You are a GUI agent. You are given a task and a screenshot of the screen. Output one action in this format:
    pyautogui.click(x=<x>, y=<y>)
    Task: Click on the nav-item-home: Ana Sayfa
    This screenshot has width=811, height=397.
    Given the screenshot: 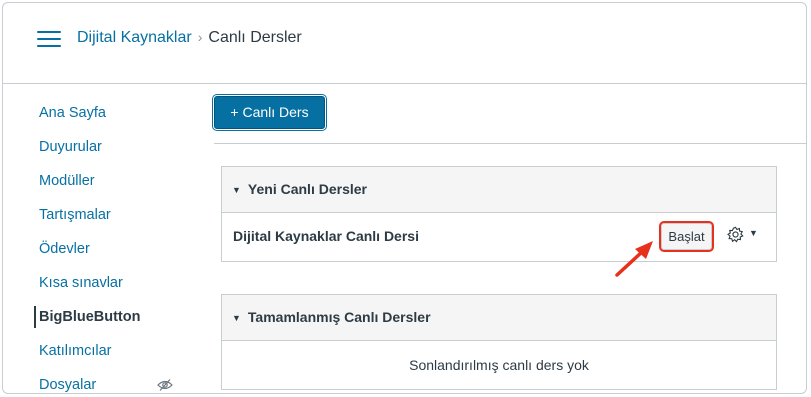 What is the action you would take?
    pyautogui.click(x=114, y=116)
    